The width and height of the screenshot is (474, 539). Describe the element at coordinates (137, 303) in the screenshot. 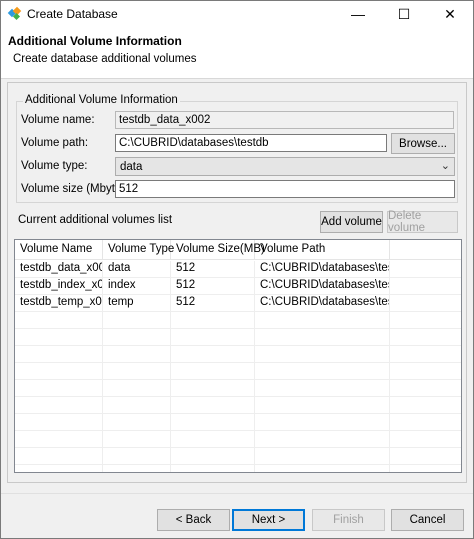

I see `cell-volume-type: temp` at that location.